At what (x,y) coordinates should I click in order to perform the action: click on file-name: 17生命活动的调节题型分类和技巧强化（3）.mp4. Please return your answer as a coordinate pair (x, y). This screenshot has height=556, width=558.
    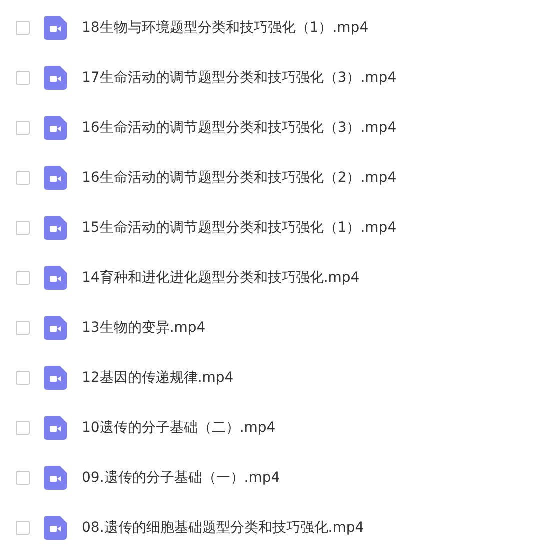
    Looking at the image, I should click on (239, 78).